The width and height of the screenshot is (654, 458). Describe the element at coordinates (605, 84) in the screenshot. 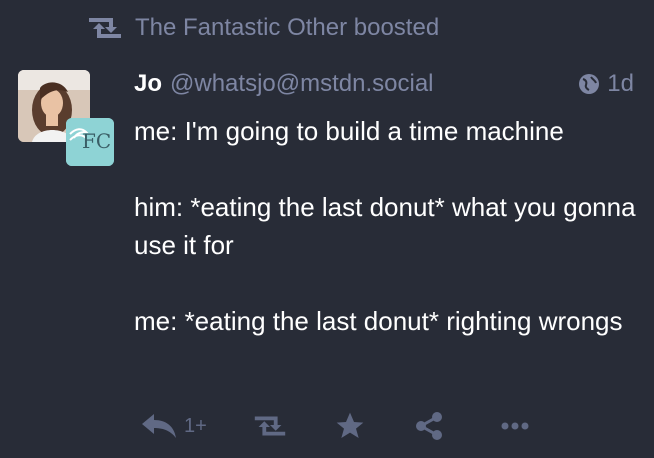

I see `status-meta: 1d` at that location.